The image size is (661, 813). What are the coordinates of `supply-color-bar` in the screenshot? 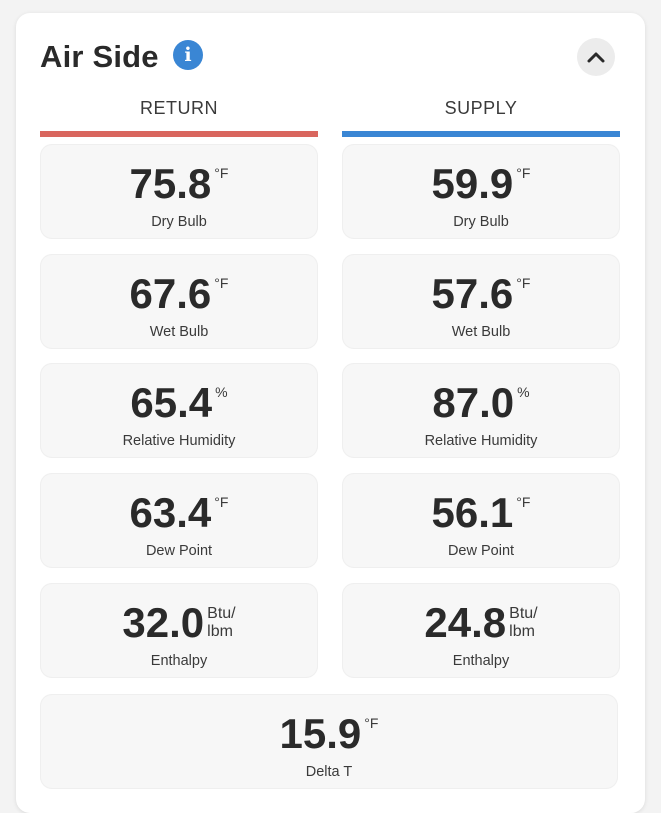 It's located at (481, 134).